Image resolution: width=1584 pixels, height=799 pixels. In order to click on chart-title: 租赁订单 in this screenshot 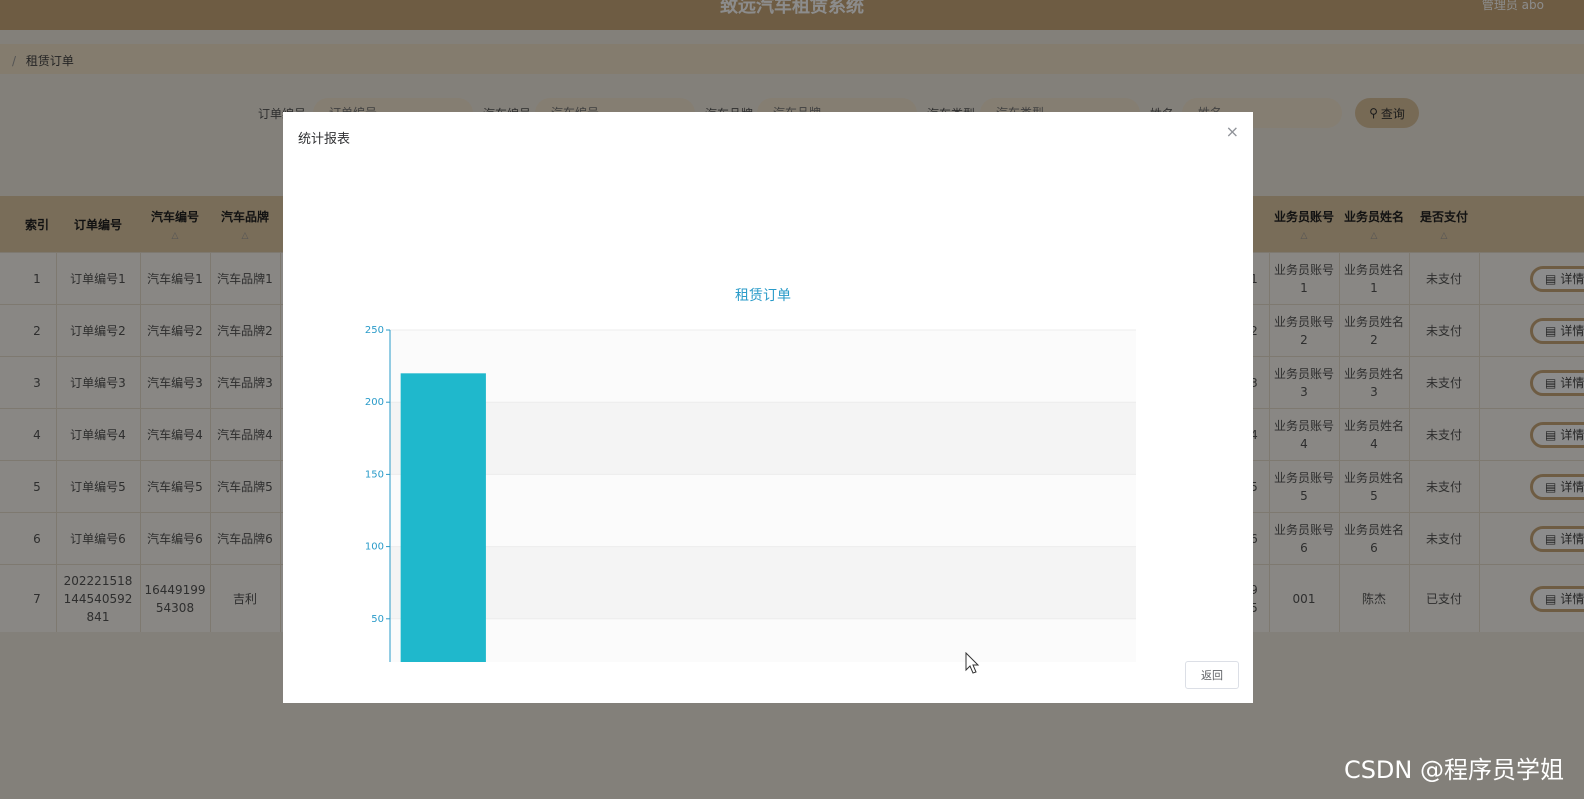, I will do `click(763, 296)`.